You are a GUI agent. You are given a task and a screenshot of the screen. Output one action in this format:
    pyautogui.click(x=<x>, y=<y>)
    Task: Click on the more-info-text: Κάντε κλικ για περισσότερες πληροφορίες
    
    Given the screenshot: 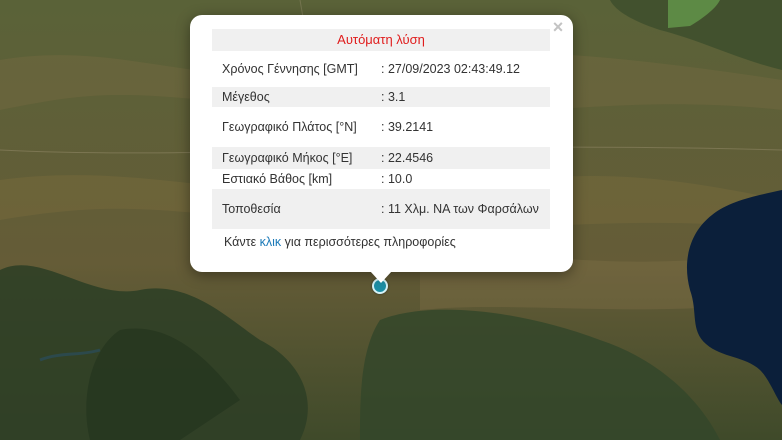 What is the action you would take?
    pyautogui.click(x=340, y=242)
    